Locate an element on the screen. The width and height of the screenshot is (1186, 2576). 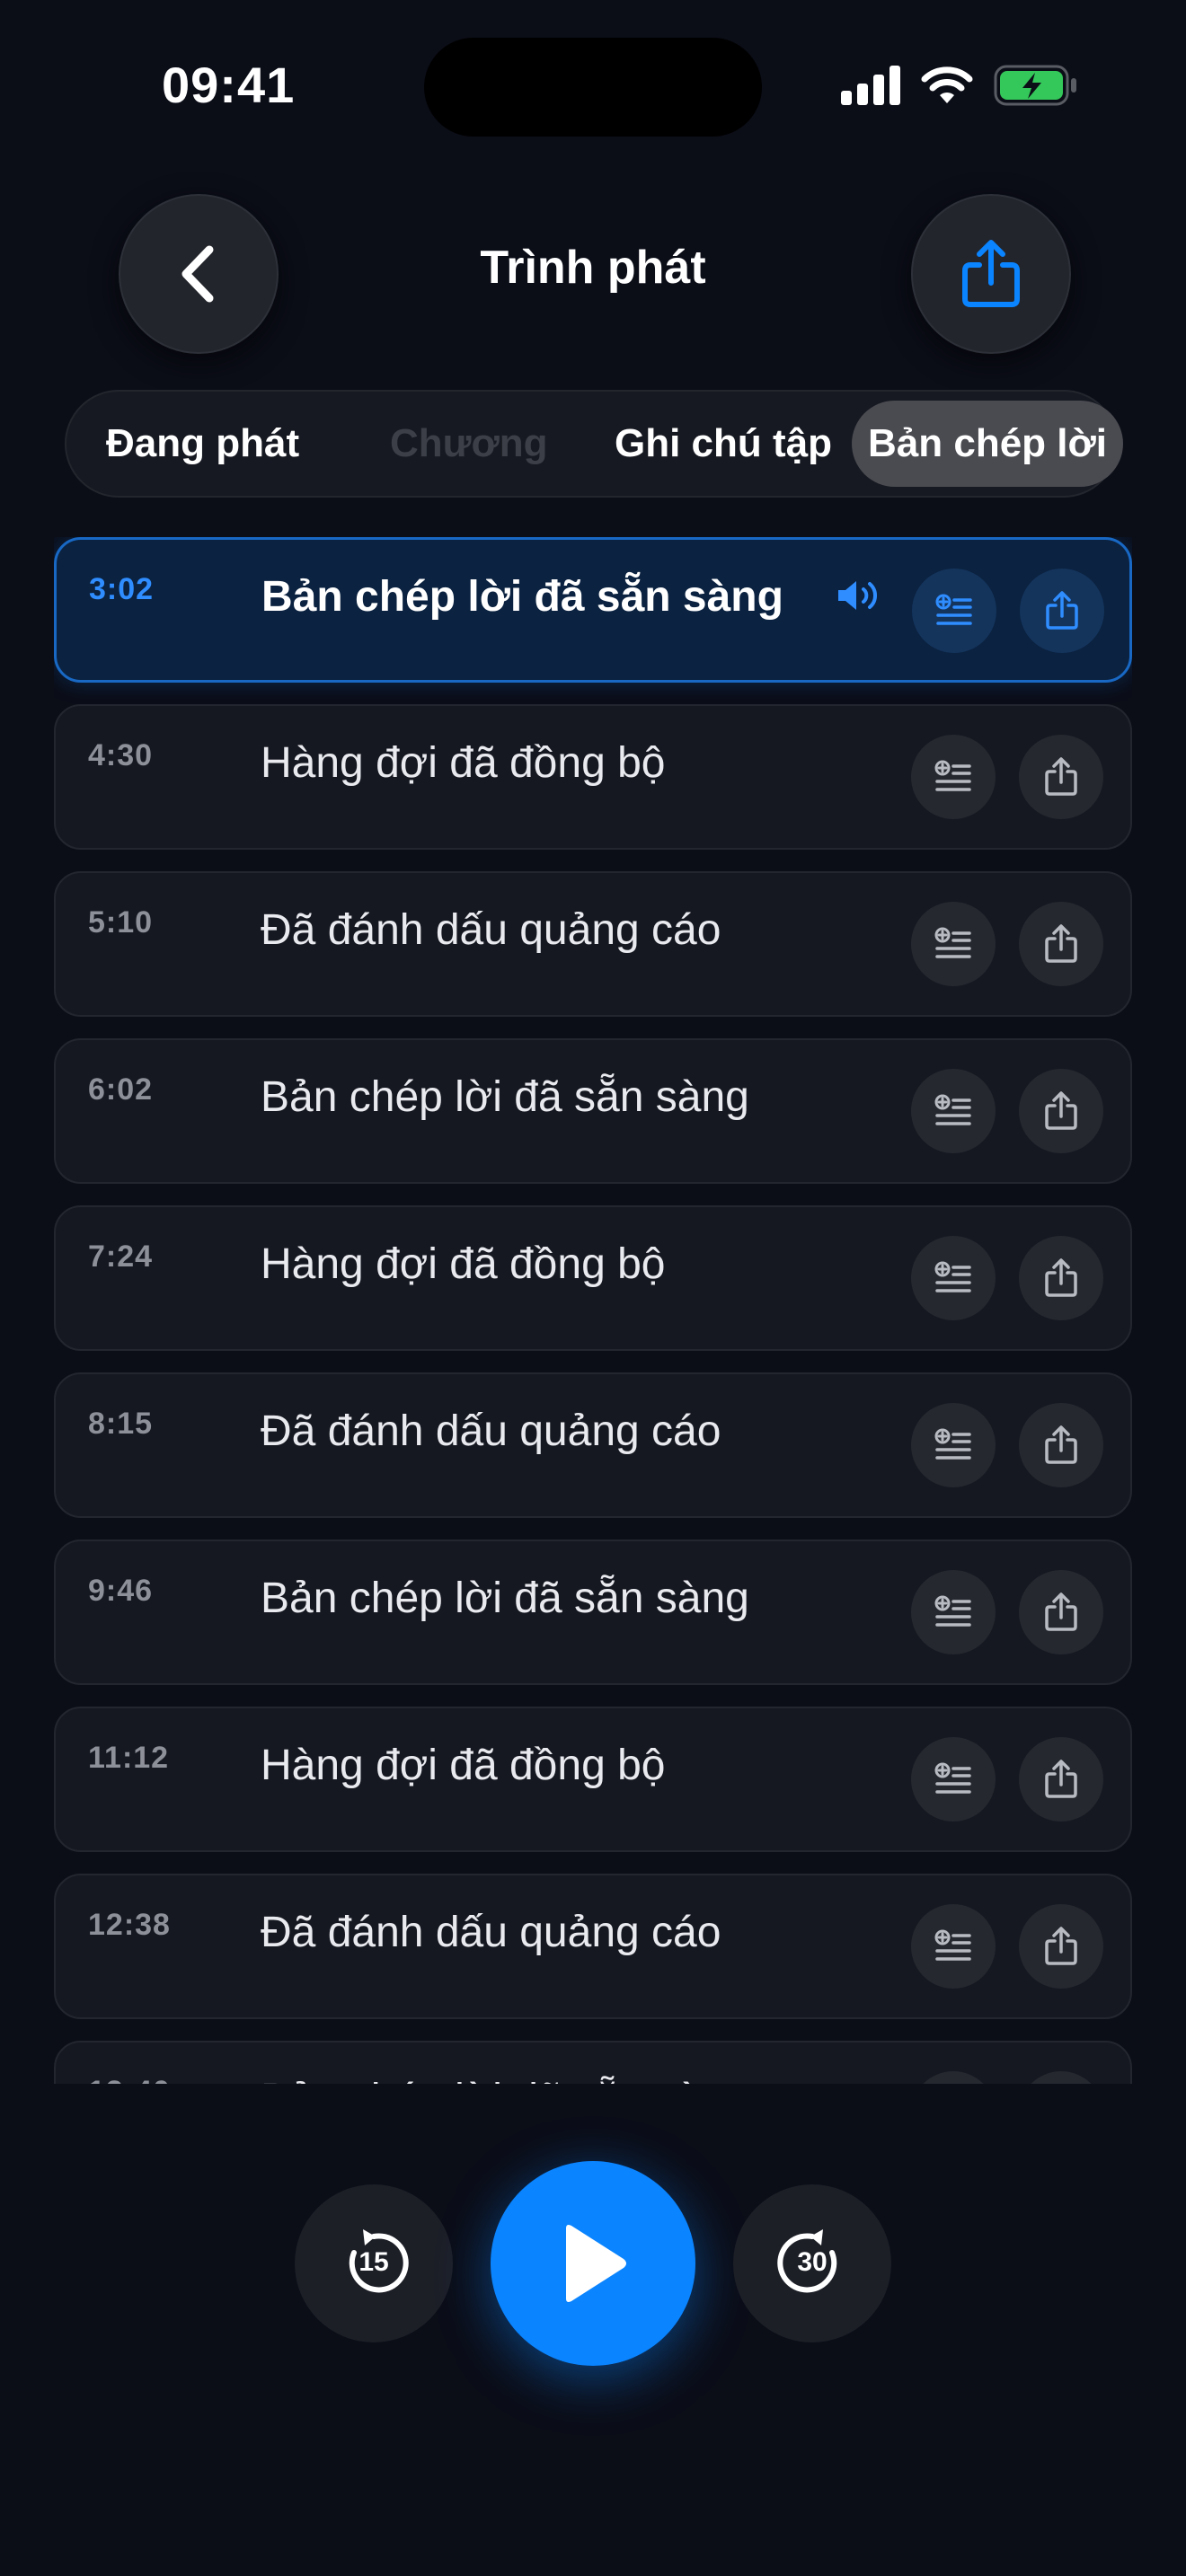
transcript-timestamp: 11:12 is located at coordinates (128, 1758).